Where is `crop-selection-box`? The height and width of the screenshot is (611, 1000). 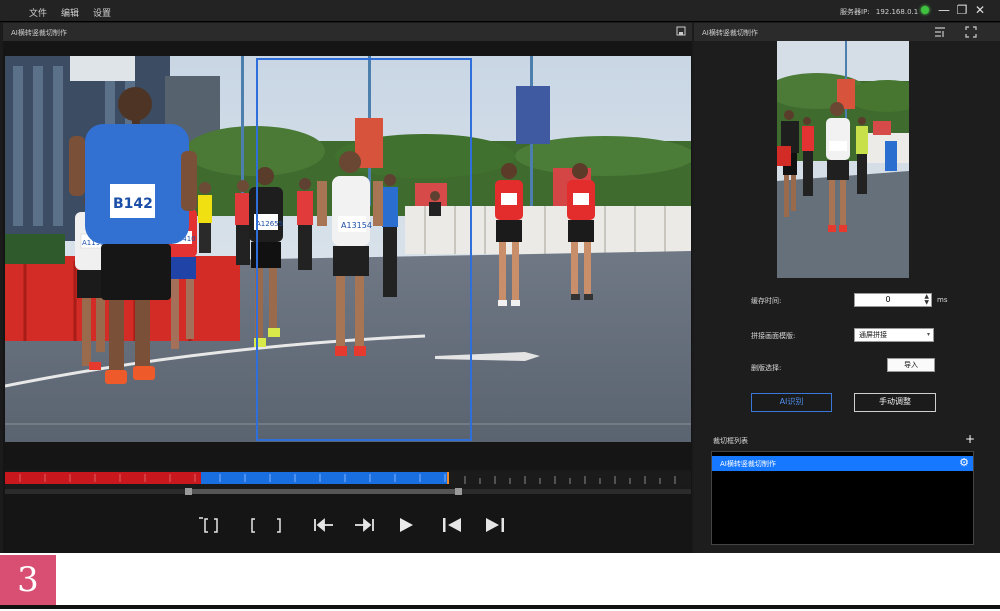 crop-selection-box is located at coordinates (364, 249).